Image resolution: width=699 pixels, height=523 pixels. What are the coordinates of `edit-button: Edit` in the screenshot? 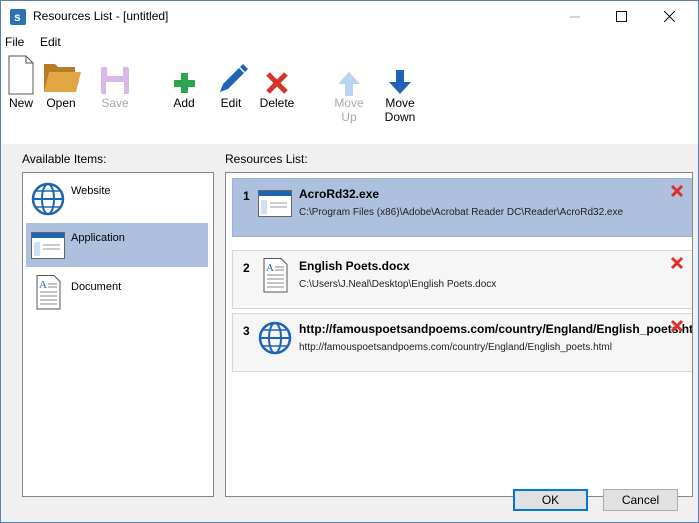 It's located at (231, 81).